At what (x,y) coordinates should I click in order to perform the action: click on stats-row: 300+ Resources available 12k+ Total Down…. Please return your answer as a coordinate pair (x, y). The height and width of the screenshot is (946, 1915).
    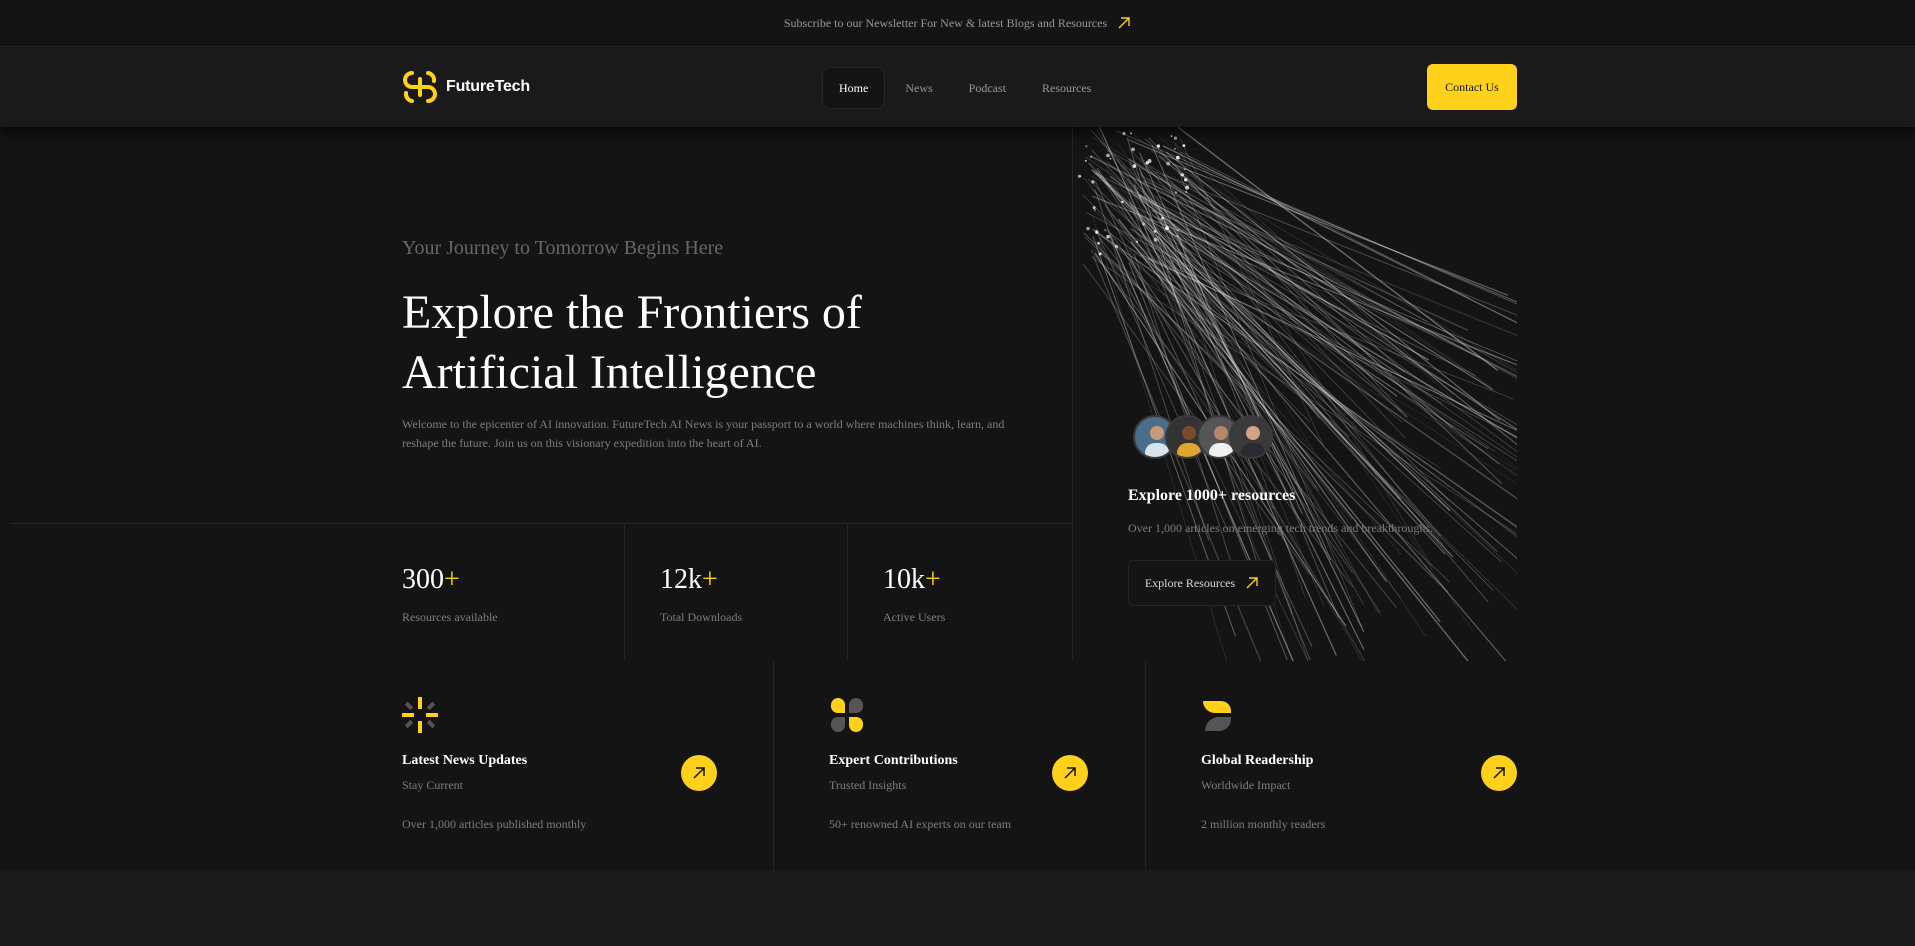
    Looking at the image, I should click on (541, 592).